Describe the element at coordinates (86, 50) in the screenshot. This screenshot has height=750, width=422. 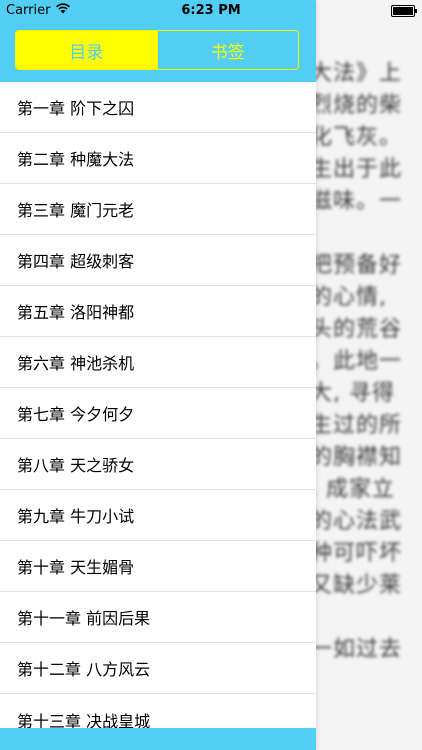
I see `tab-contents: 目录` at that location.